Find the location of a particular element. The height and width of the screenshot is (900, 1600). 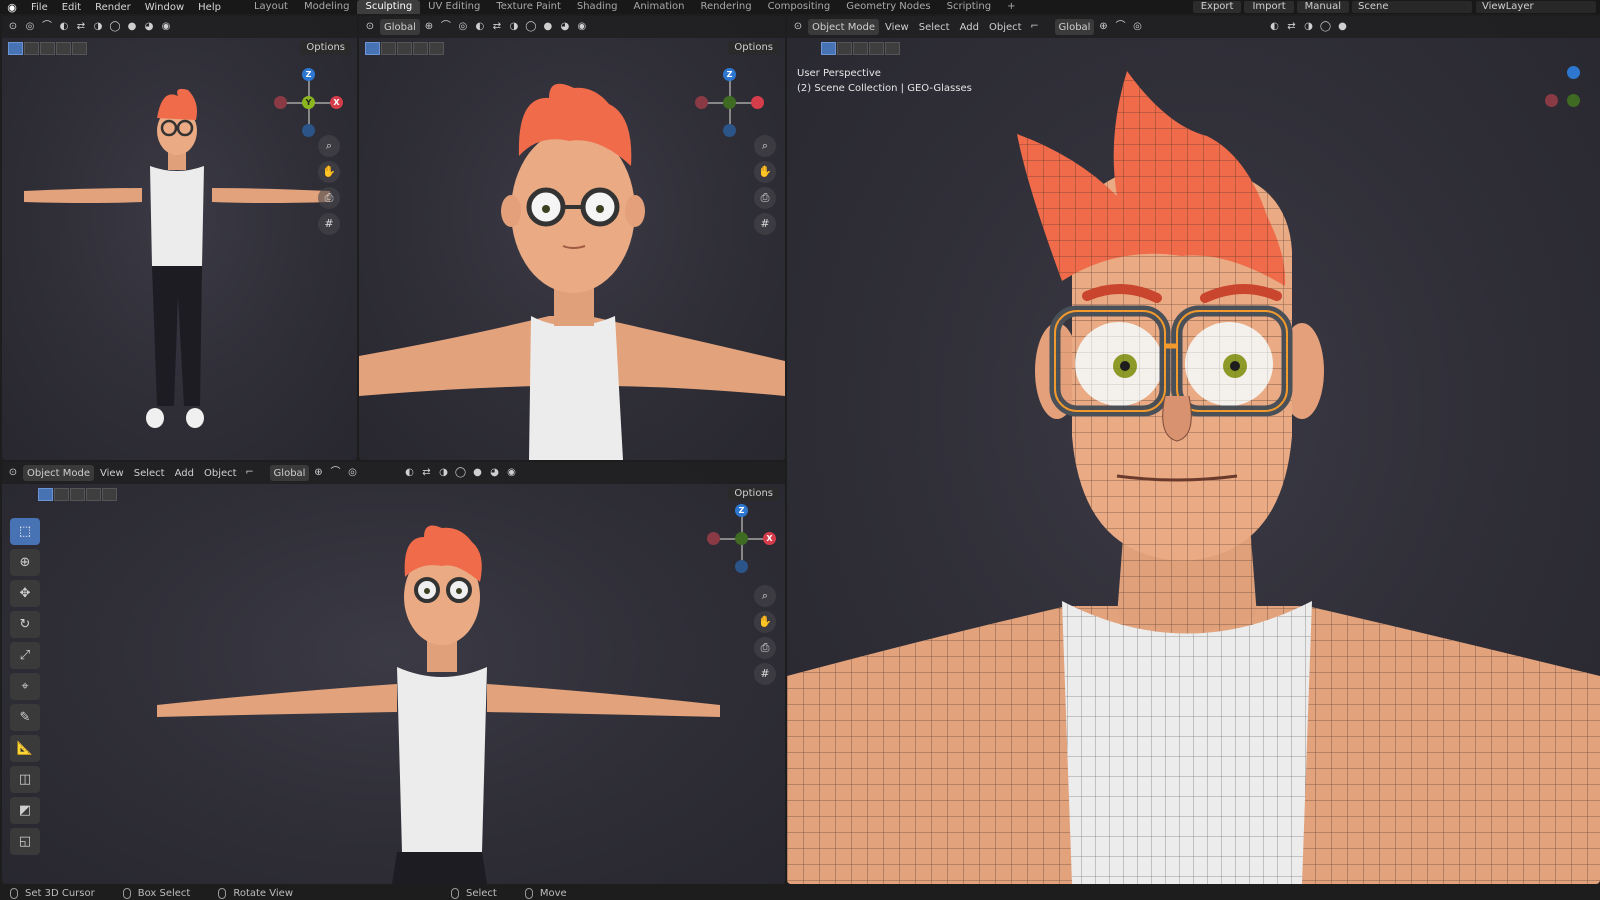

tab-animation: Animation is located at coordinates (659, 7).